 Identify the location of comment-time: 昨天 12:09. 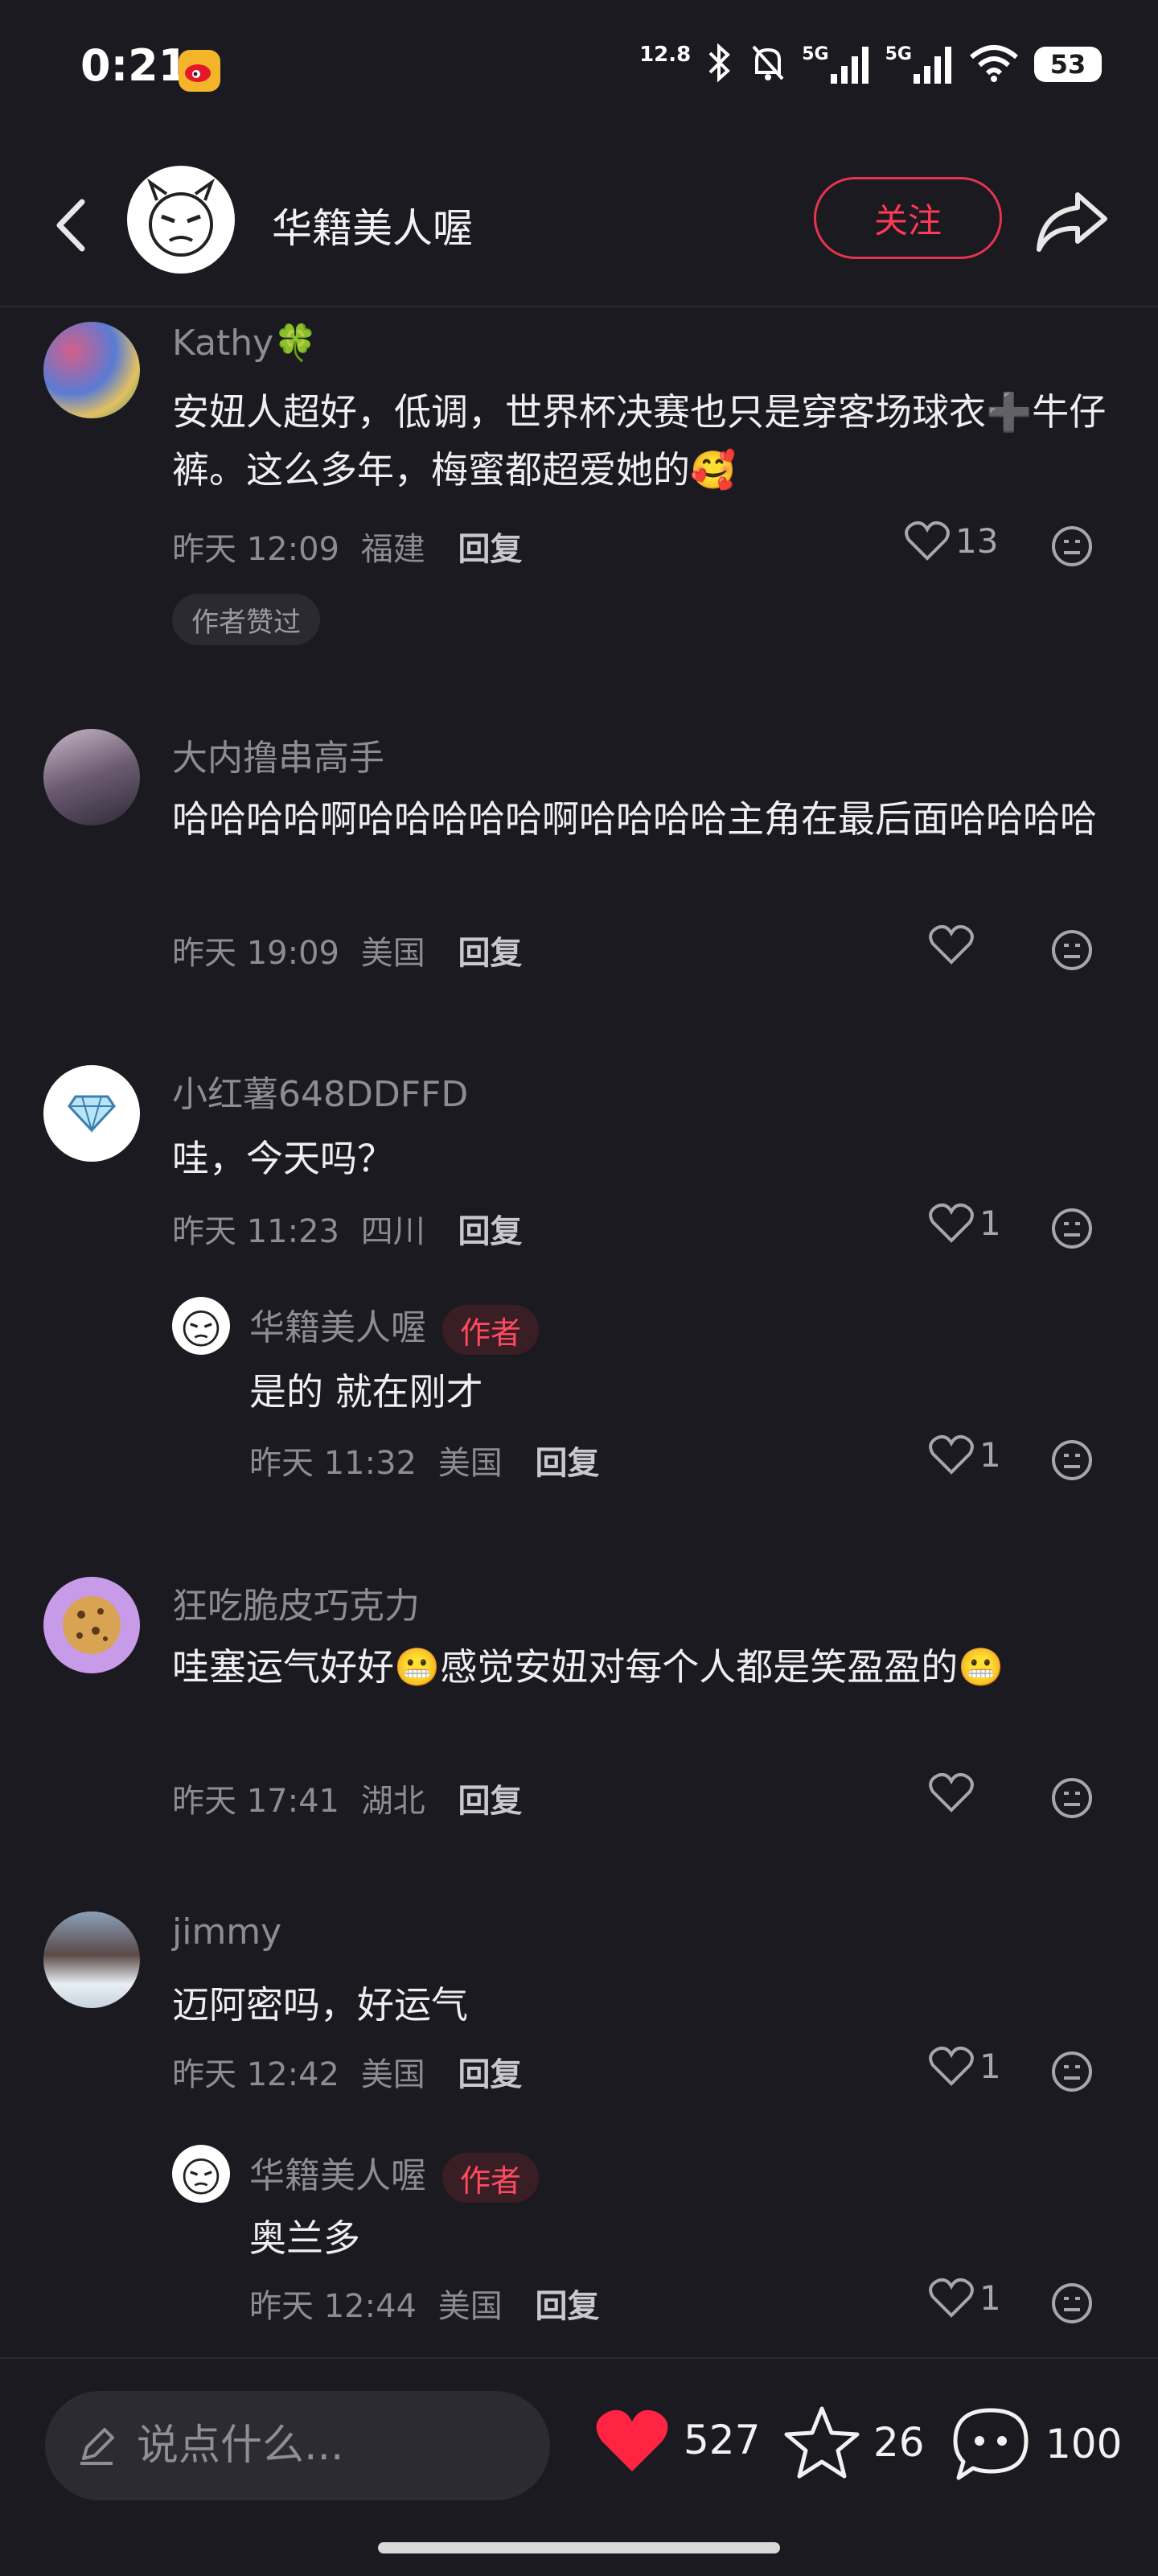
(256, 549).